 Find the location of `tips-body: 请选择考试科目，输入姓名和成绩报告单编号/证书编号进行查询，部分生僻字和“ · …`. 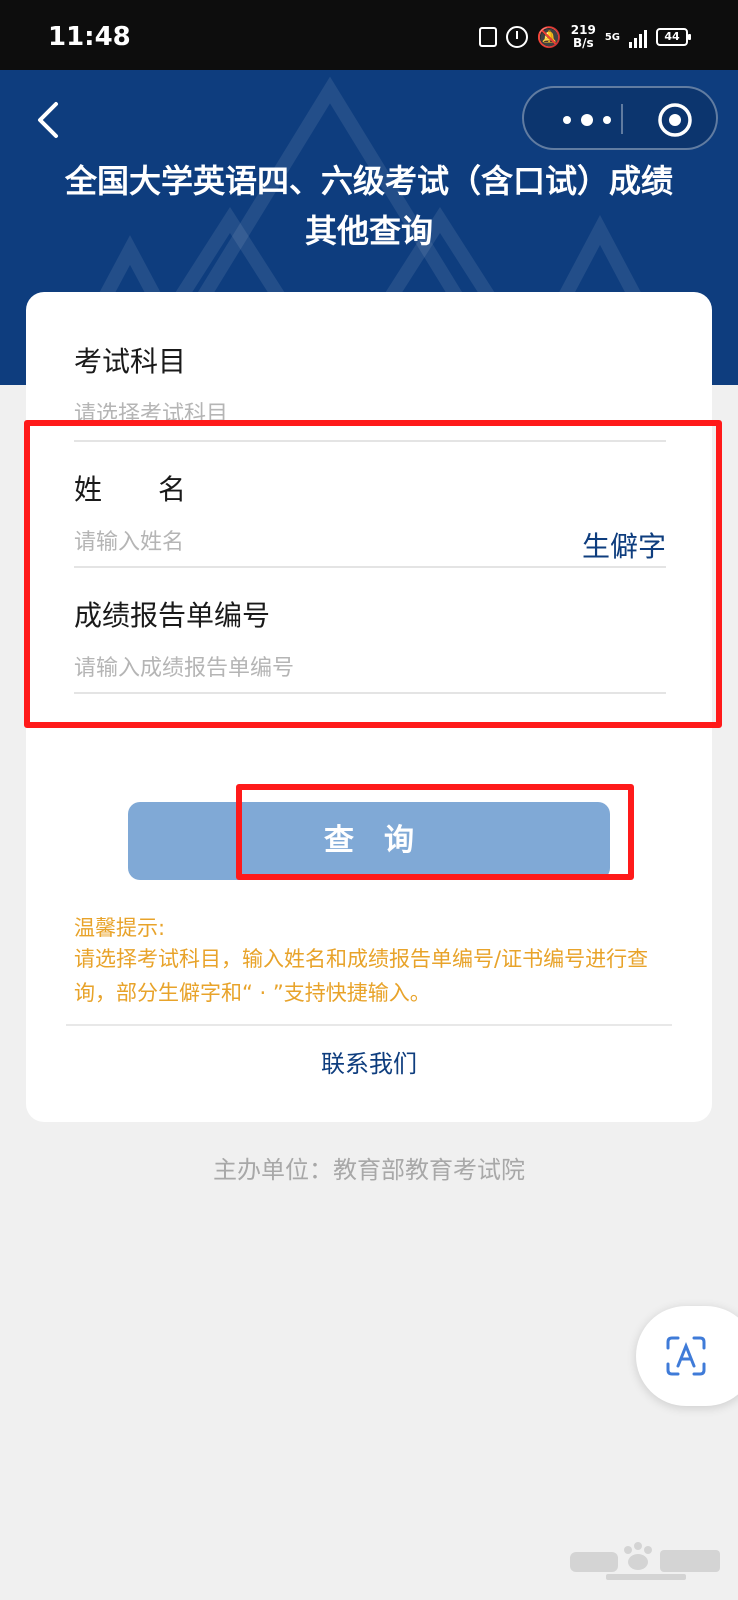

tips-body: 请选择考试科目，输入姓名和成绩报告单编号/证书编号进行查询，部分生僻字和“ · … is located at coordinates (361, 976).